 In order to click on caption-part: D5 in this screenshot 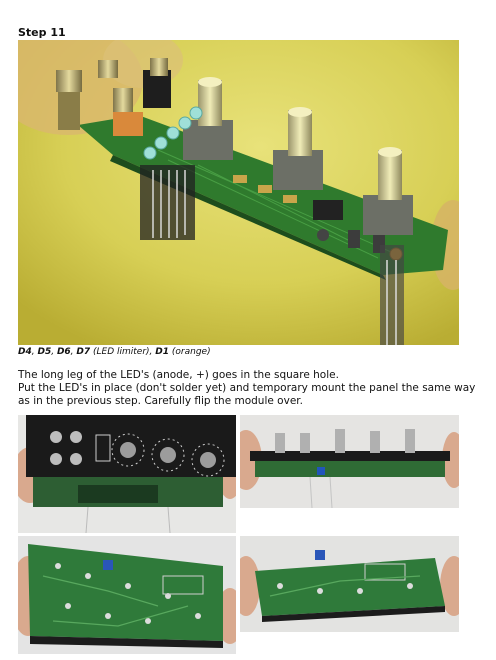, I will do `click(44, 352)`.